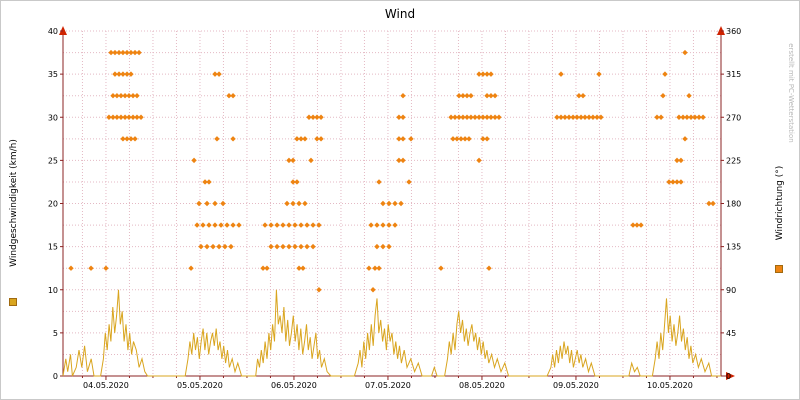  Describe the element at coordinates (670, 385) in the screenshot. I see `svg-text: 10.05.2020` at that location.